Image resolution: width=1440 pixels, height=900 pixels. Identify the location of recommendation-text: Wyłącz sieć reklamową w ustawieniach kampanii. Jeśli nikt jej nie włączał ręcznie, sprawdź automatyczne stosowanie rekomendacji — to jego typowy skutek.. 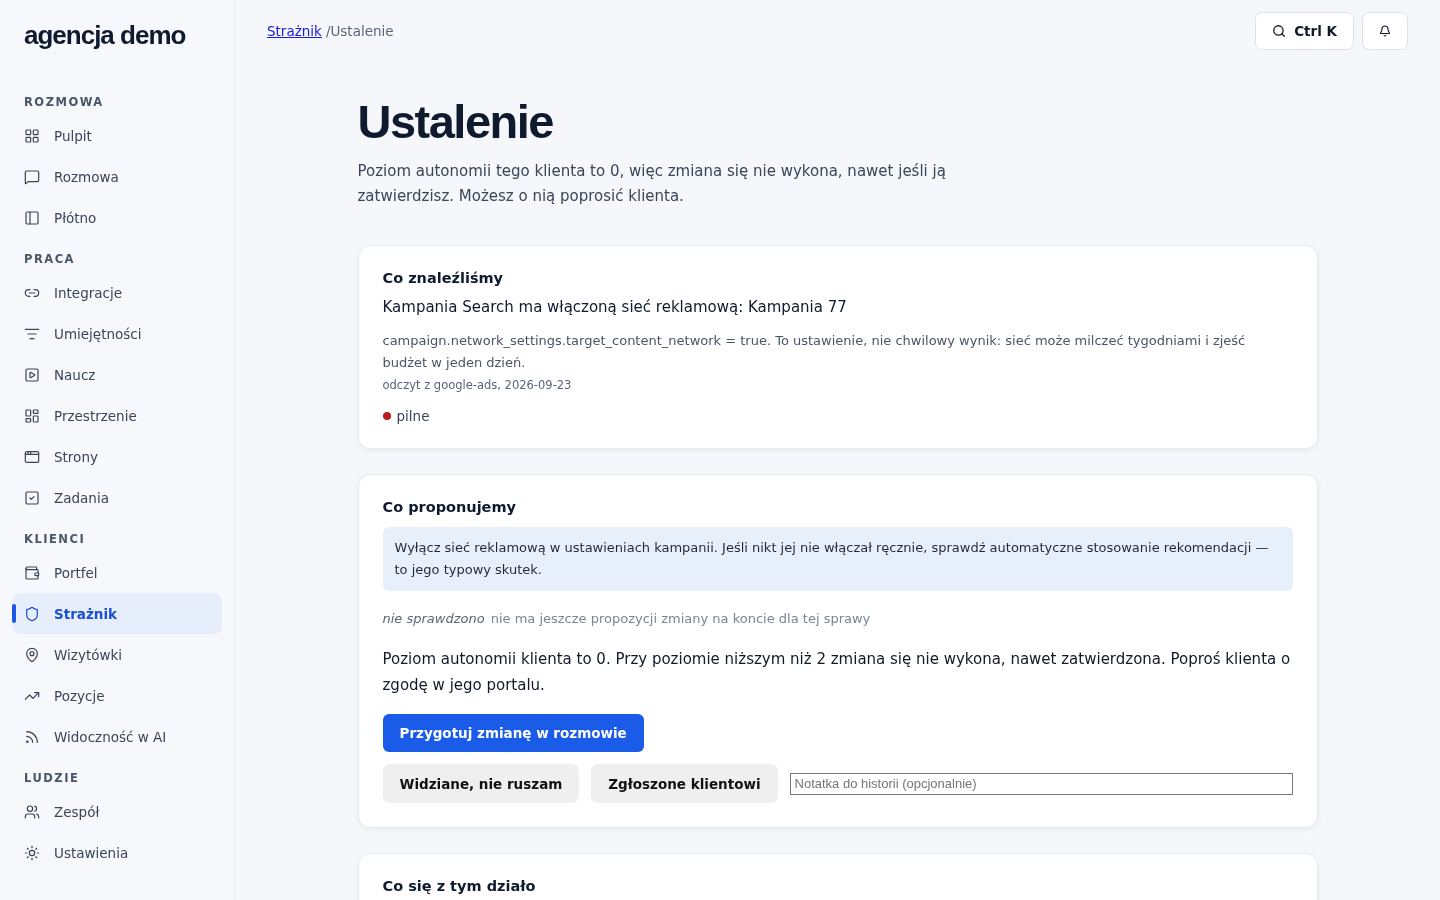
(837, 559).